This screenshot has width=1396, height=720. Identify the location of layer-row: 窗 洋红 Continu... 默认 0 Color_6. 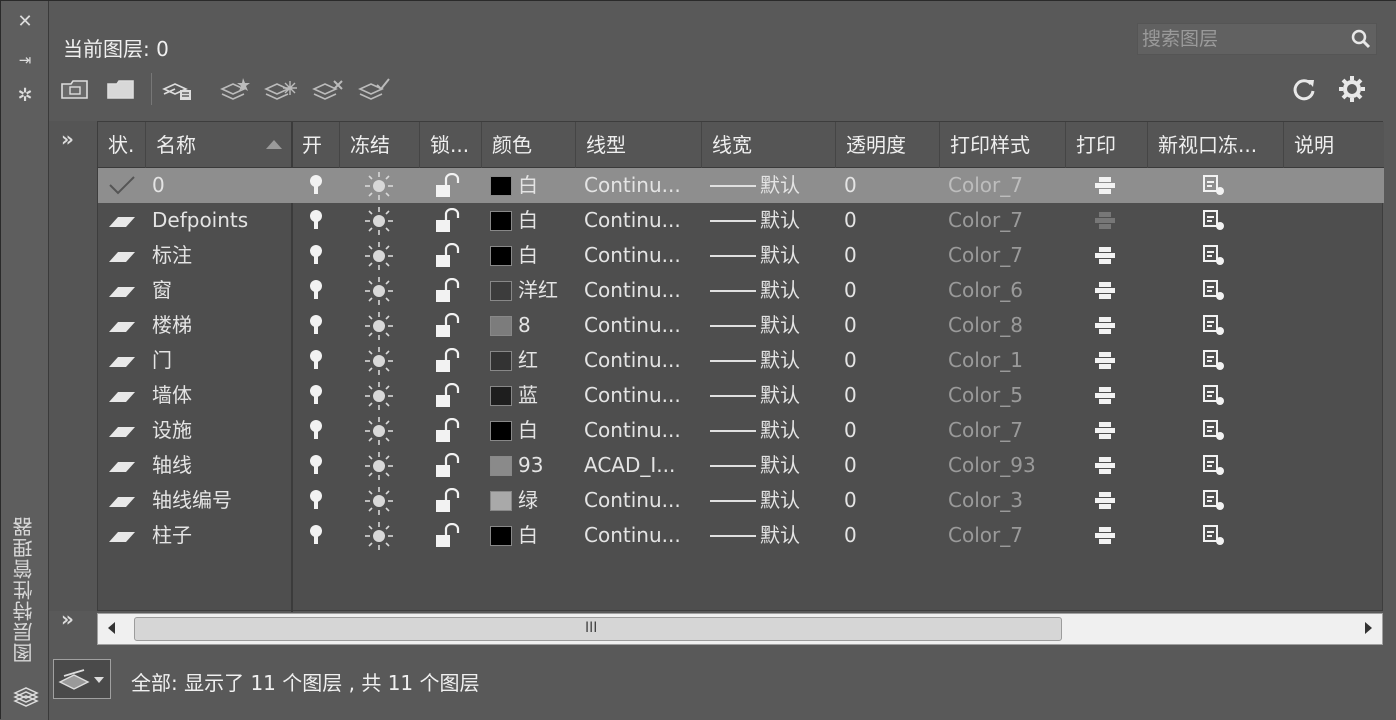
(741, 290).